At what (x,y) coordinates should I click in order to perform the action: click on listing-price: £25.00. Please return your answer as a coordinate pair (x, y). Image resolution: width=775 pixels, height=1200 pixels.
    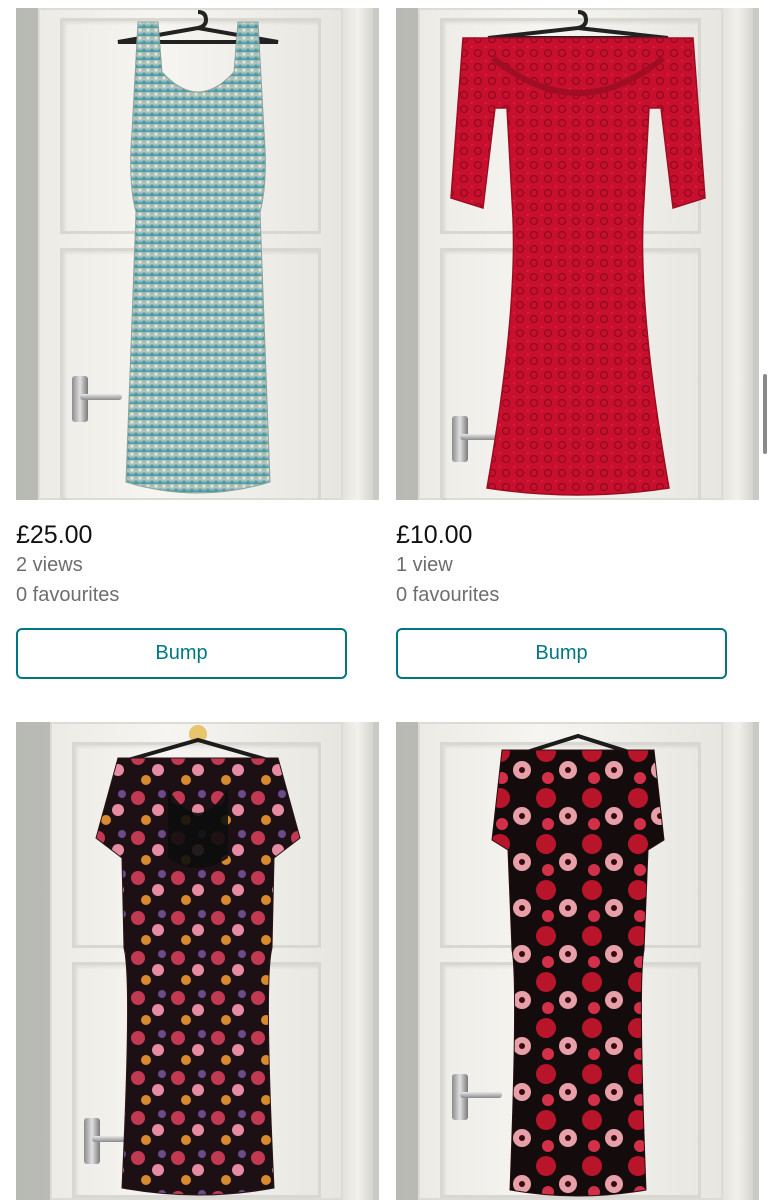
    Looking at the image, I should click on (54, 535).